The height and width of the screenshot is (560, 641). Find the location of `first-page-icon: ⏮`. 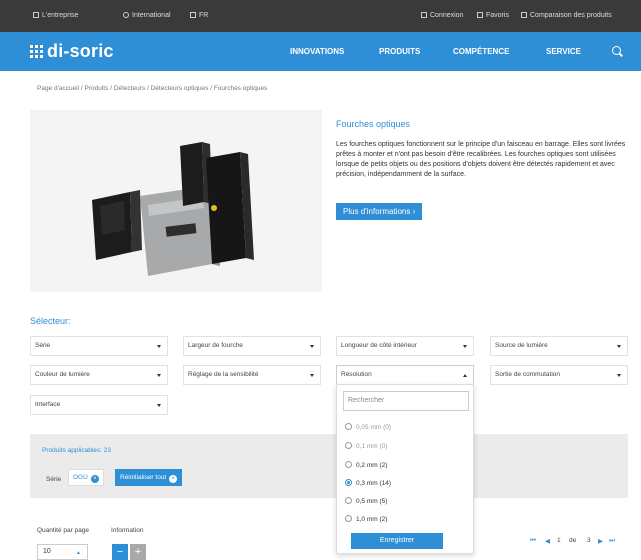

first-page-icon: ⏮ is located at coordinates (533, 541).